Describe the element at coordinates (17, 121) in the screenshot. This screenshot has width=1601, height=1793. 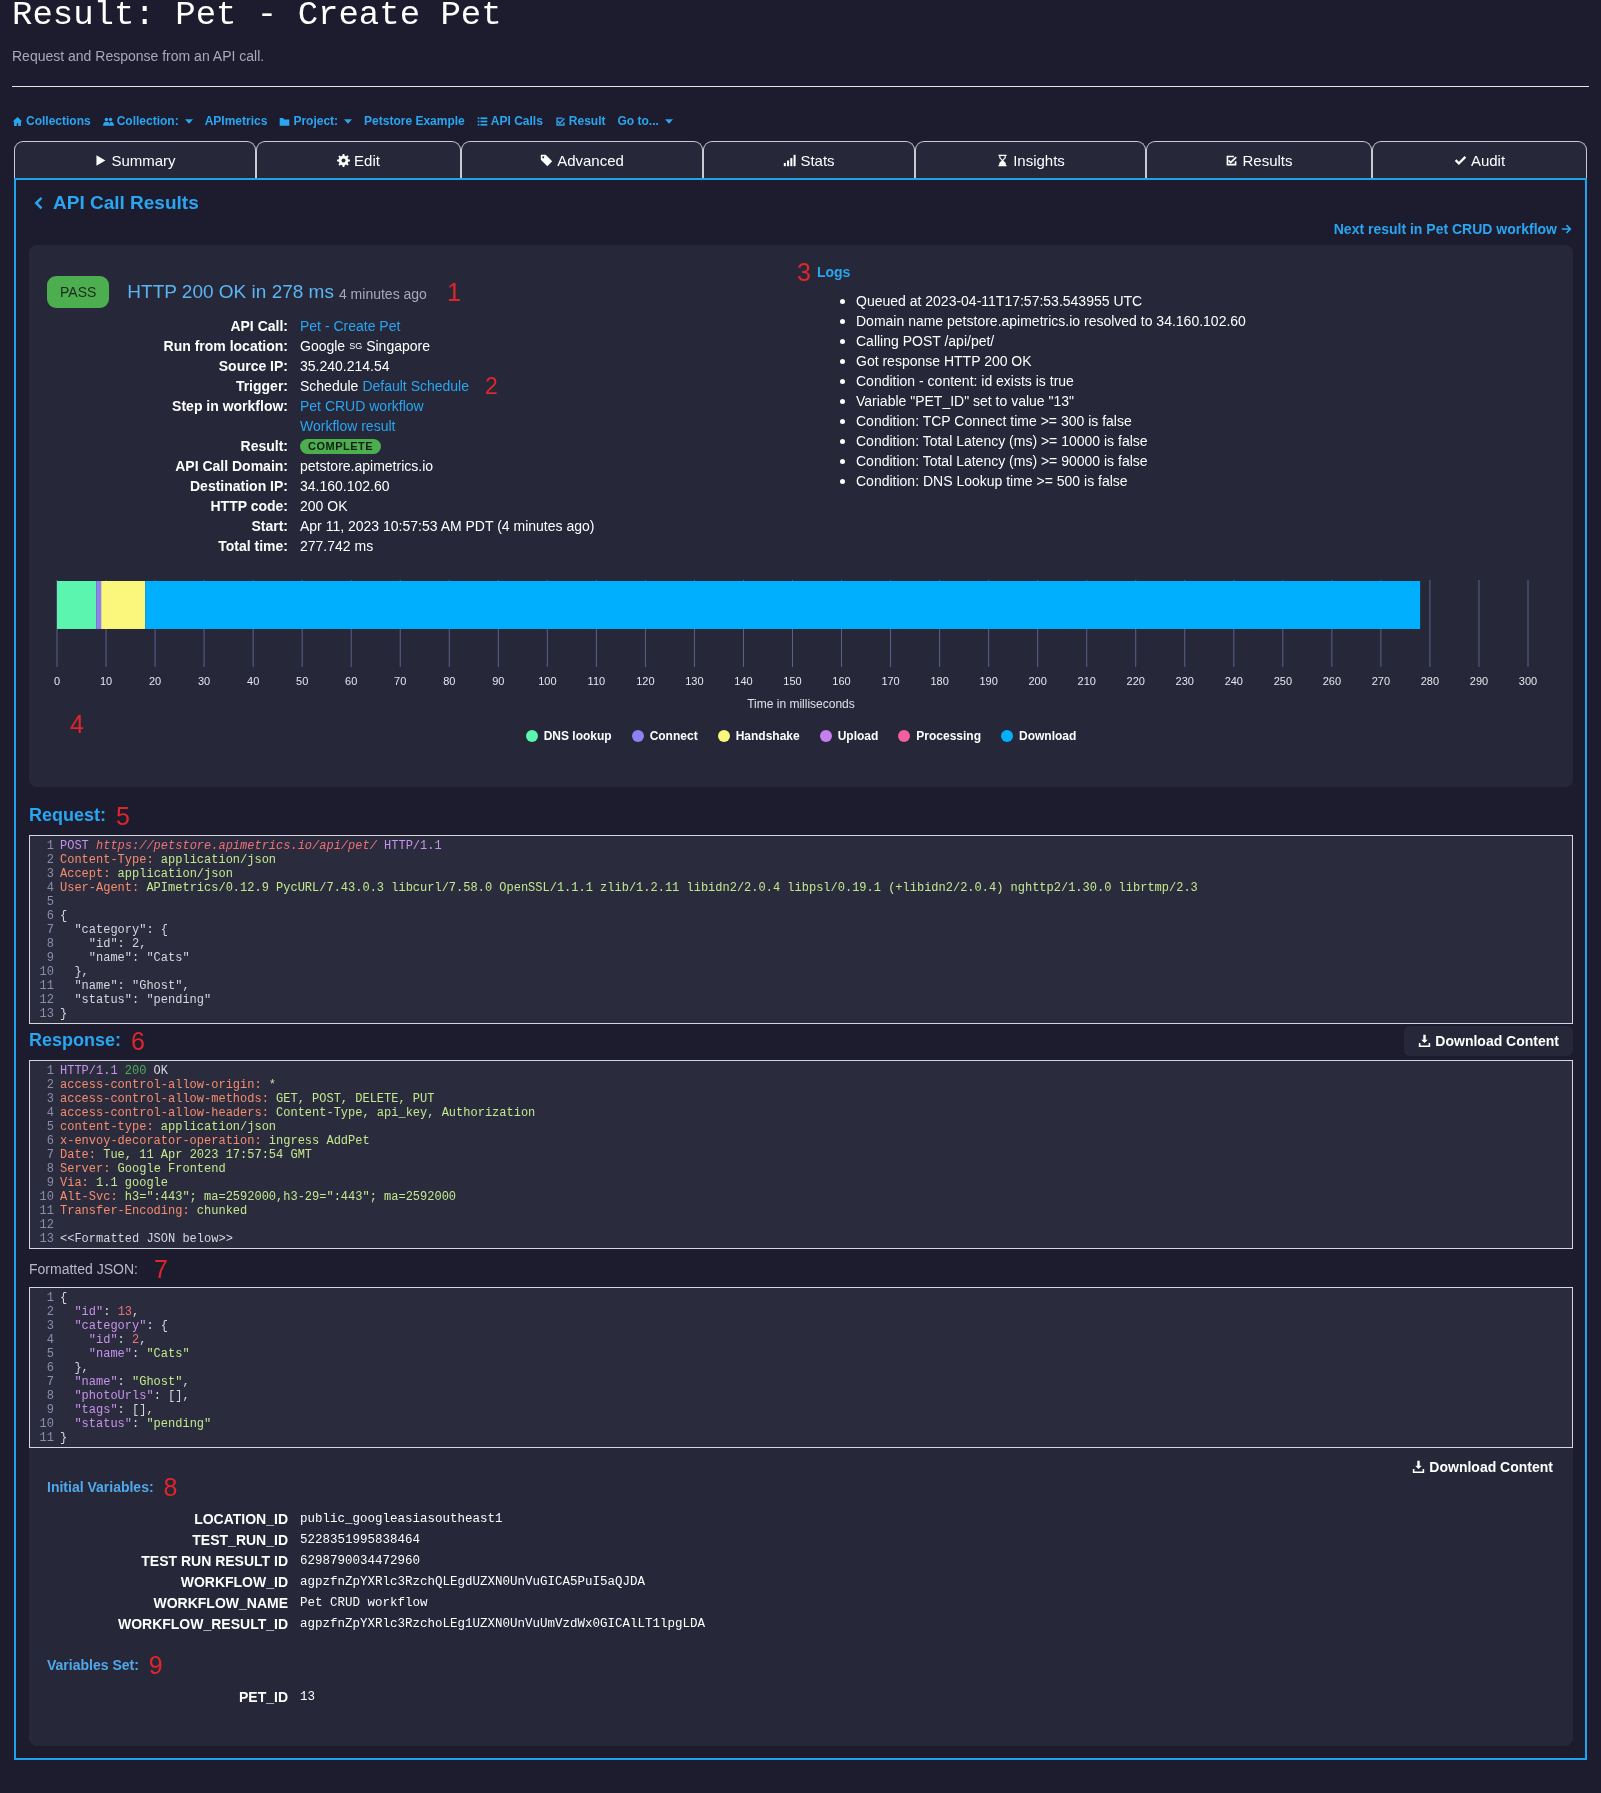
I see `home-icon` at that location.